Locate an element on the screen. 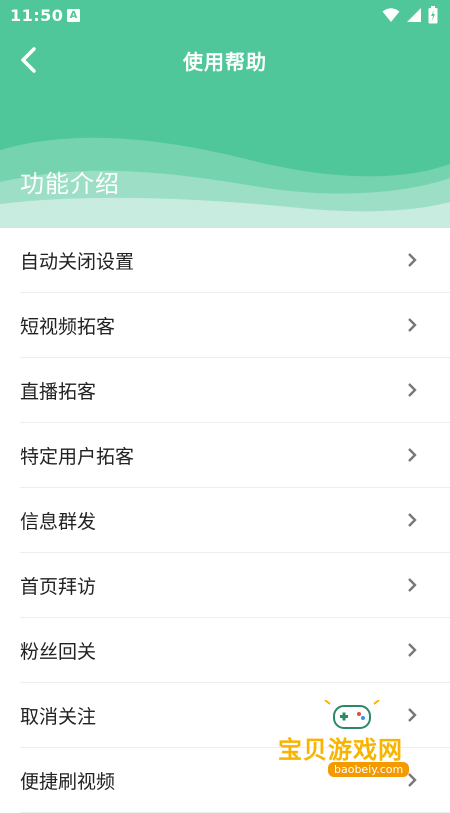 The image size is (450, 813). watermark-text: 宝贝游戏网 is located at coordinates (340, 750).